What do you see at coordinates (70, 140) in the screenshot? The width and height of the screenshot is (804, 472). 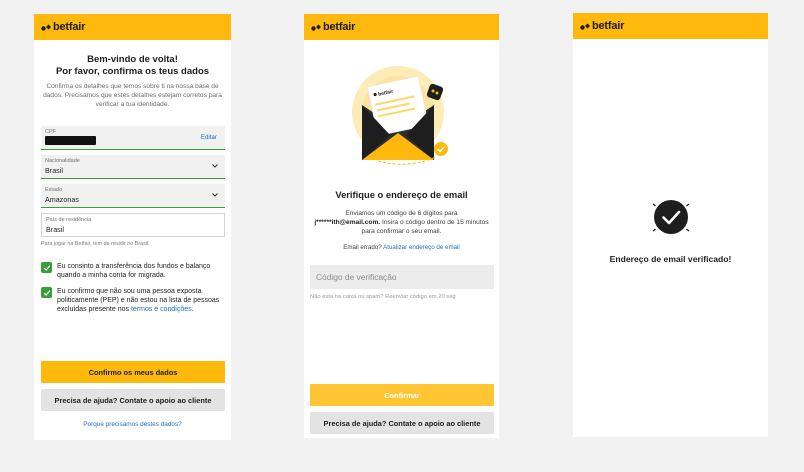 I see `cpf-masked-value` at bounding box center [70, 140].